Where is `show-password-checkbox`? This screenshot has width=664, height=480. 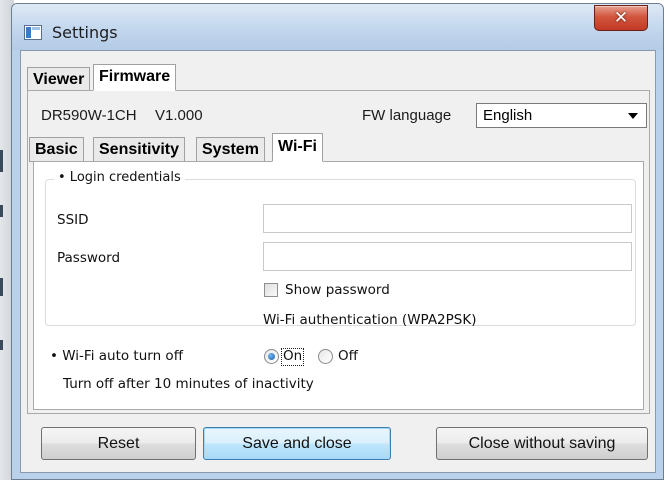 show-password-checkbox is located at coordinates (271, 290).